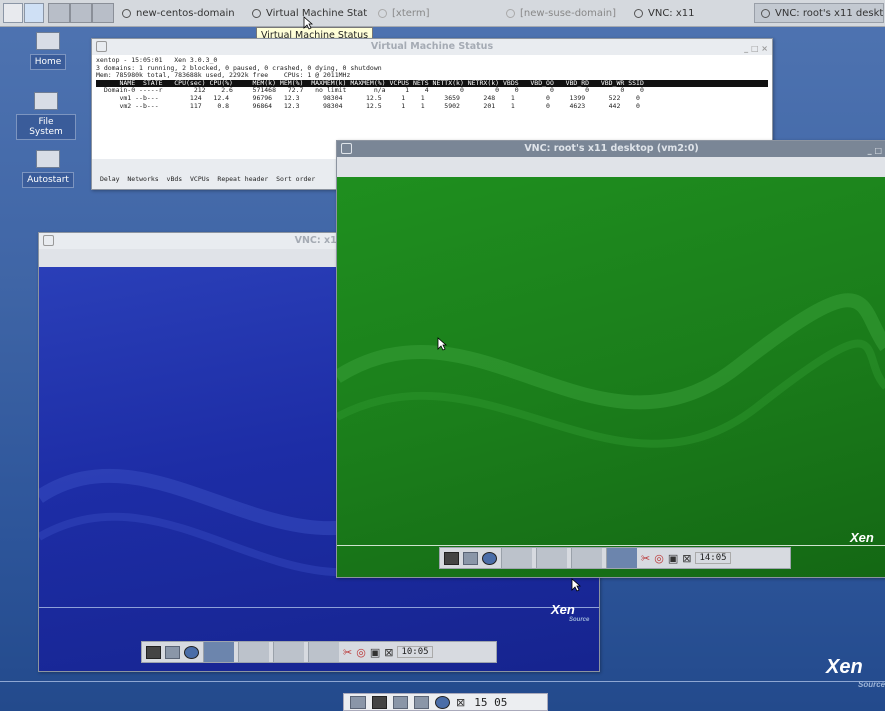 This screenshot has height=711, width=885. What do you see at coordinates (34, 13) in the screenshot?
I see `show-desktop-icon` at bounding box center [34, 13].